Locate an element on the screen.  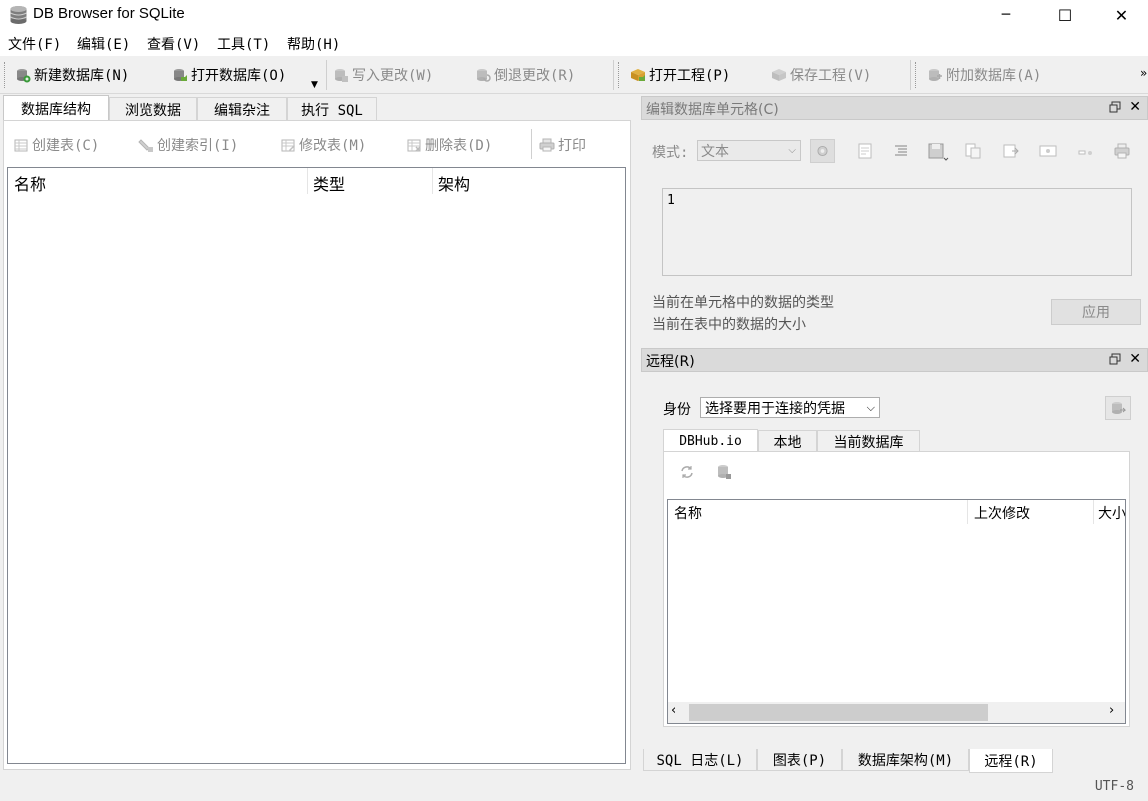
open-database-button: 打开数据库(O) is located at coordinates (229, 75).